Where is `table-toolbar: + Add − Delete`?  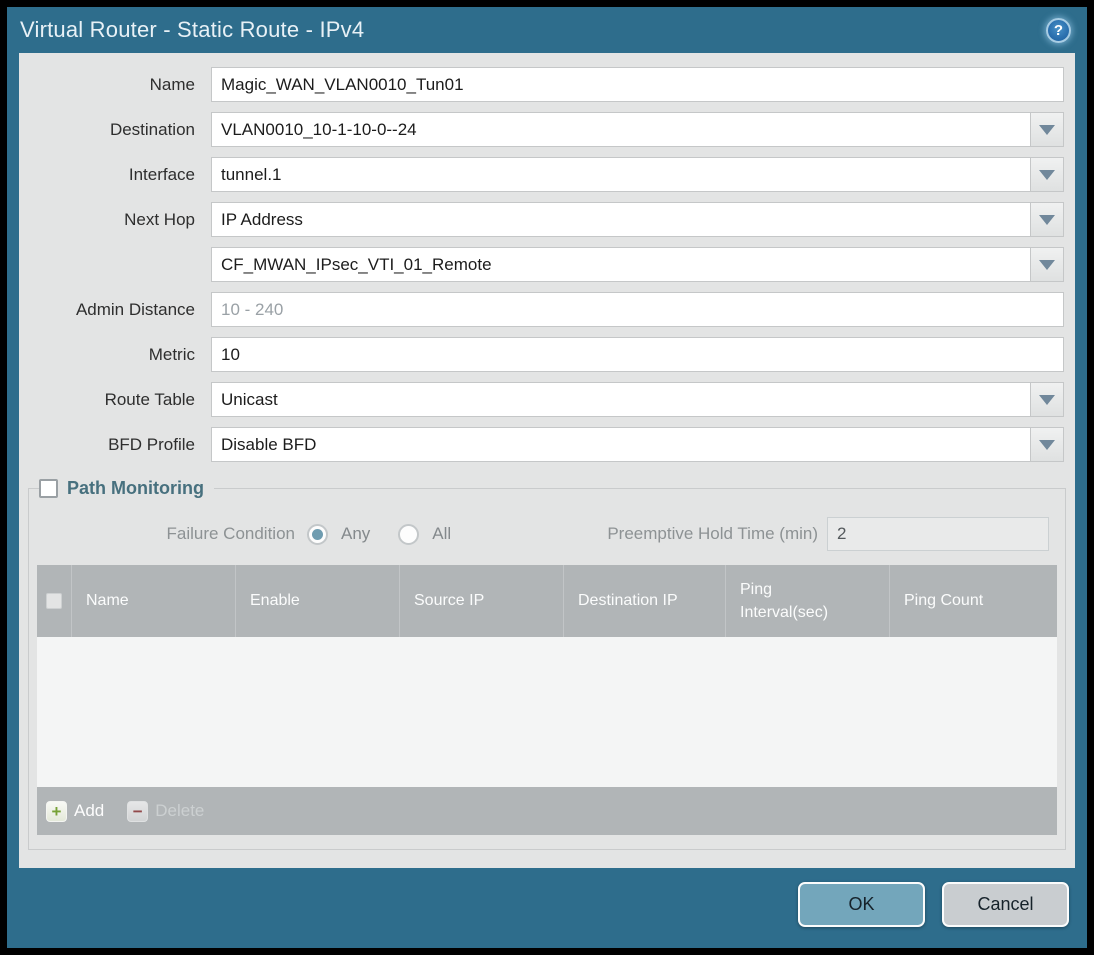 table-toolbar: + Add − Delete is located at coordinates (547, 811).